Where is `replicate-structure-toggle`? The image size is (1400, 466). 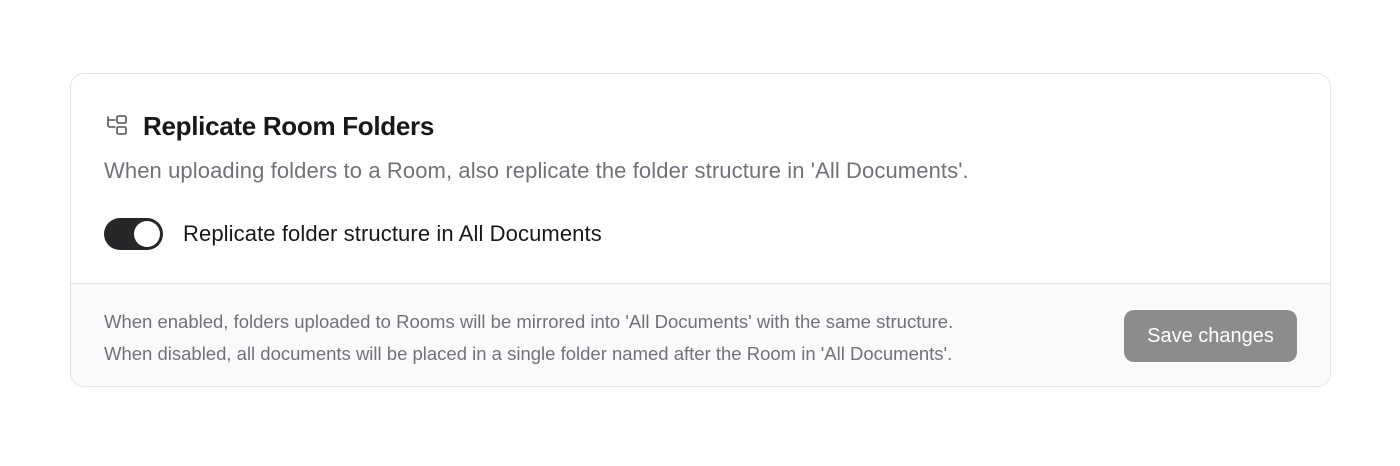 replicate-structure-toggle is located at coordinates (133, 234).